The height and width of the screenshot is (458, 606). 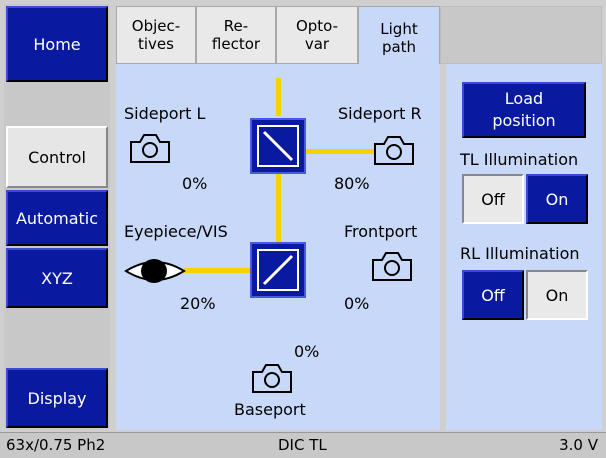 What do you see at coordinates (272, 378) in the screenshot?
I see `baseport-camera-icon` at bounding box center [272, 378].